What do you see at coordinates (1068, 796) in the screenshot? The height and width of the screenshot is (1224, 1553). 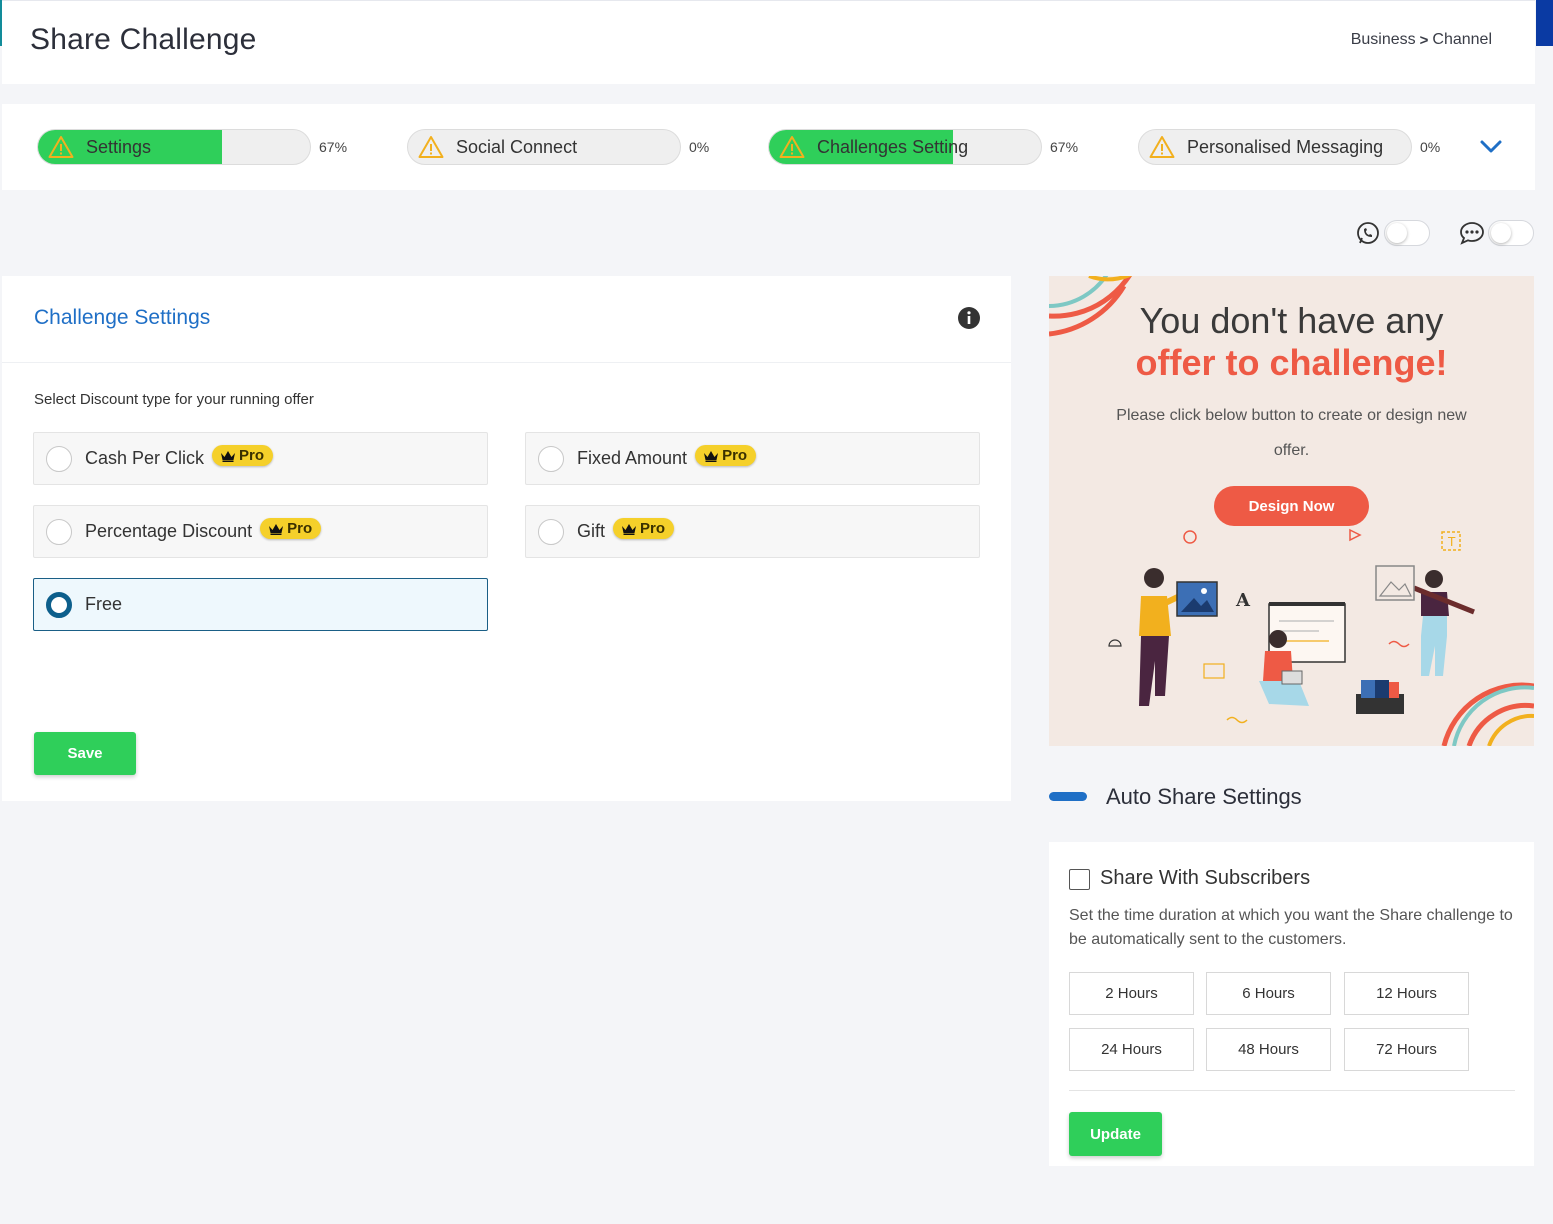 I see `section-accent-bar` at bounding box center [1068, 796].